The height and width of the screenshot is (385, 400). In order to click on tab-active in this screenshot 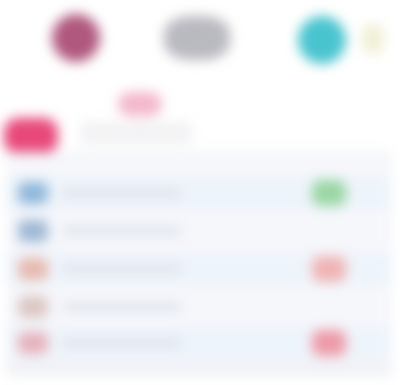, I will do `click(31, 136)`.